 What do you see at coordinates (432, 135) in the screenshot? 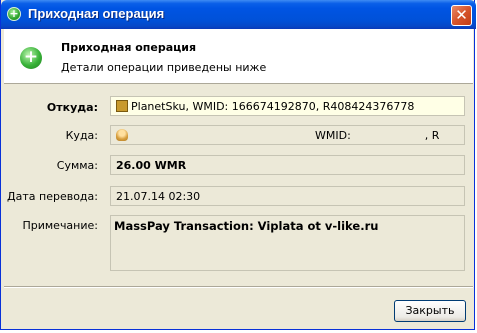
I see `to-purse: , R` at bounding box center [432, 135].